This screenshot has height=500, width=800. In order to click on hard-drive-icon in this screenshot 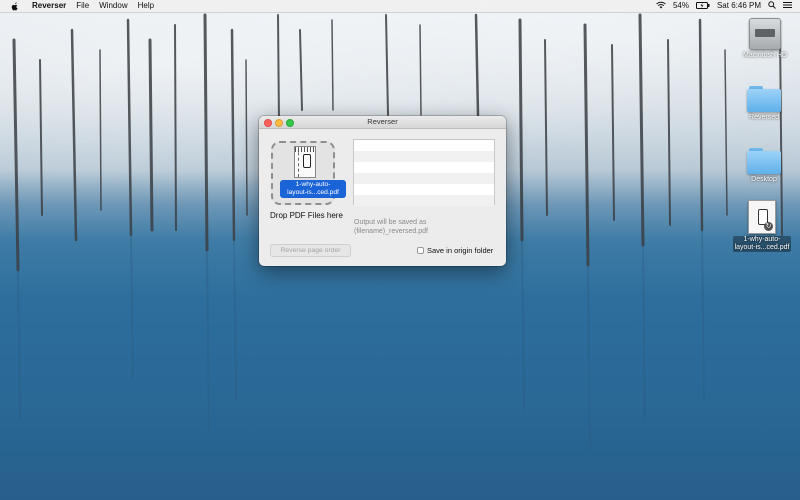, I will do `click(765, 34)`.